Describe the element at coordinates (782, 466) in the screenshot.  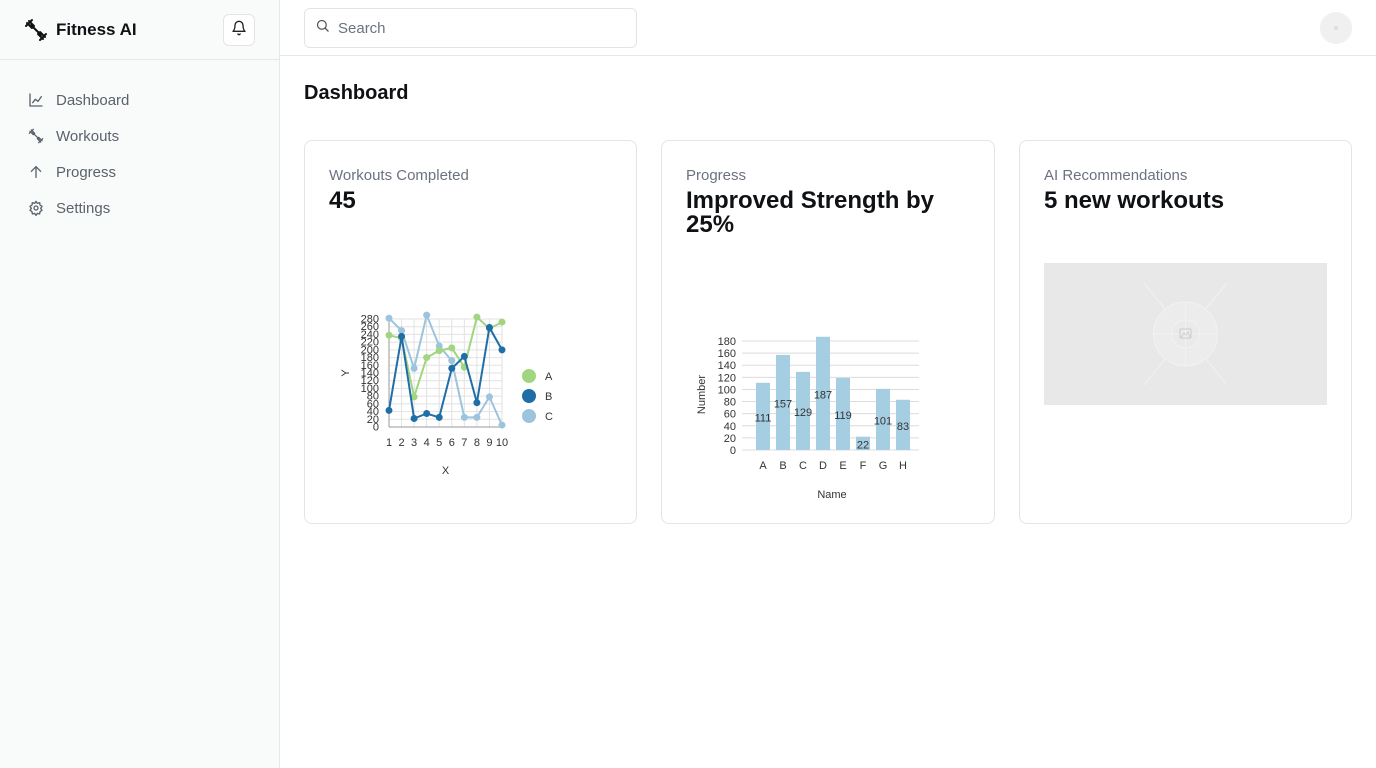
I see `x-tick-label: B` at that location.